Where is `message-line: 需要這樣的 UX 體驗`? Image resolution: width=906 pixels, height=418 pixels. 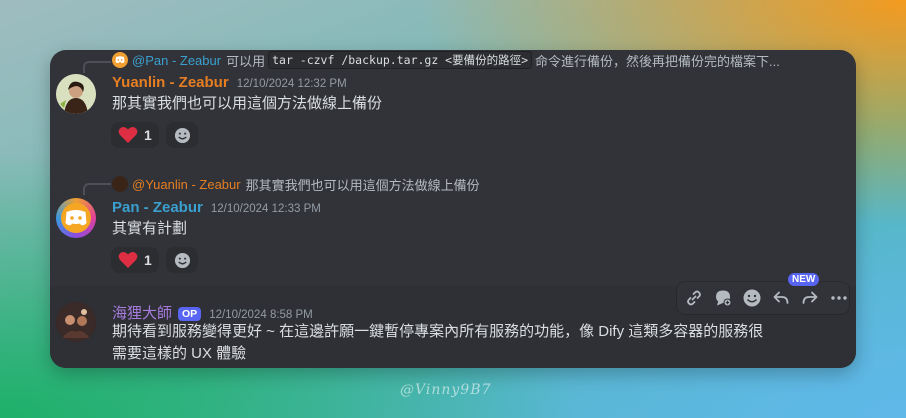 message-line: 需要這樣的 UX 體驗 is located at coordinates (179, 353).